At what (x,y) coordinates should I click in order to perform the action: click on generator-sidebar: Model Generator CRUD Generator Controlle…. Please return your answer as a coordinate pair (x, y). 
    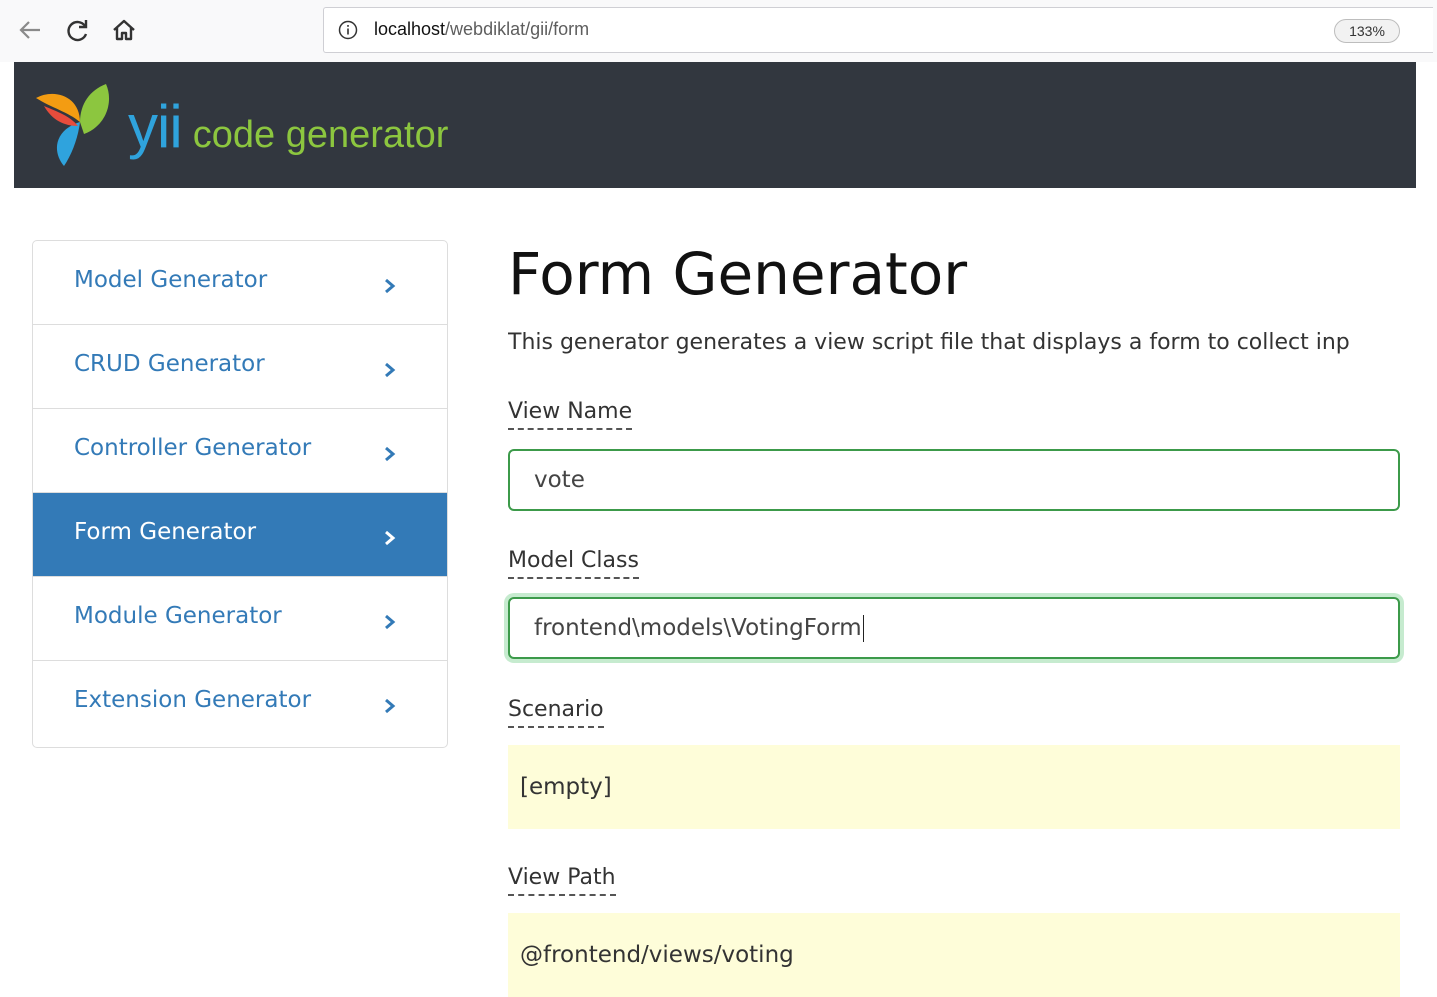
    Looking at the image, I should click on (240, 494).